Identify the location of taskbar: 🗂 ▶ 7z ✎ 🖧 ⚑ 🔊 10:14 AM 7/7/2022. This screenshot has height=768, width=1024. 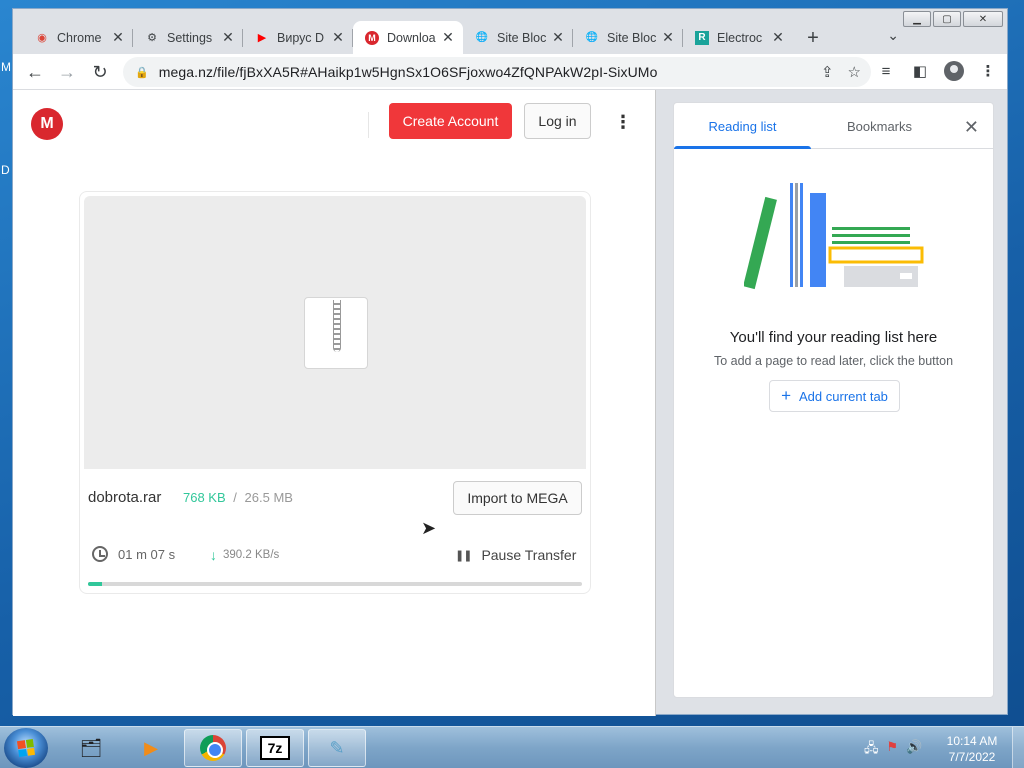
(512, 747).